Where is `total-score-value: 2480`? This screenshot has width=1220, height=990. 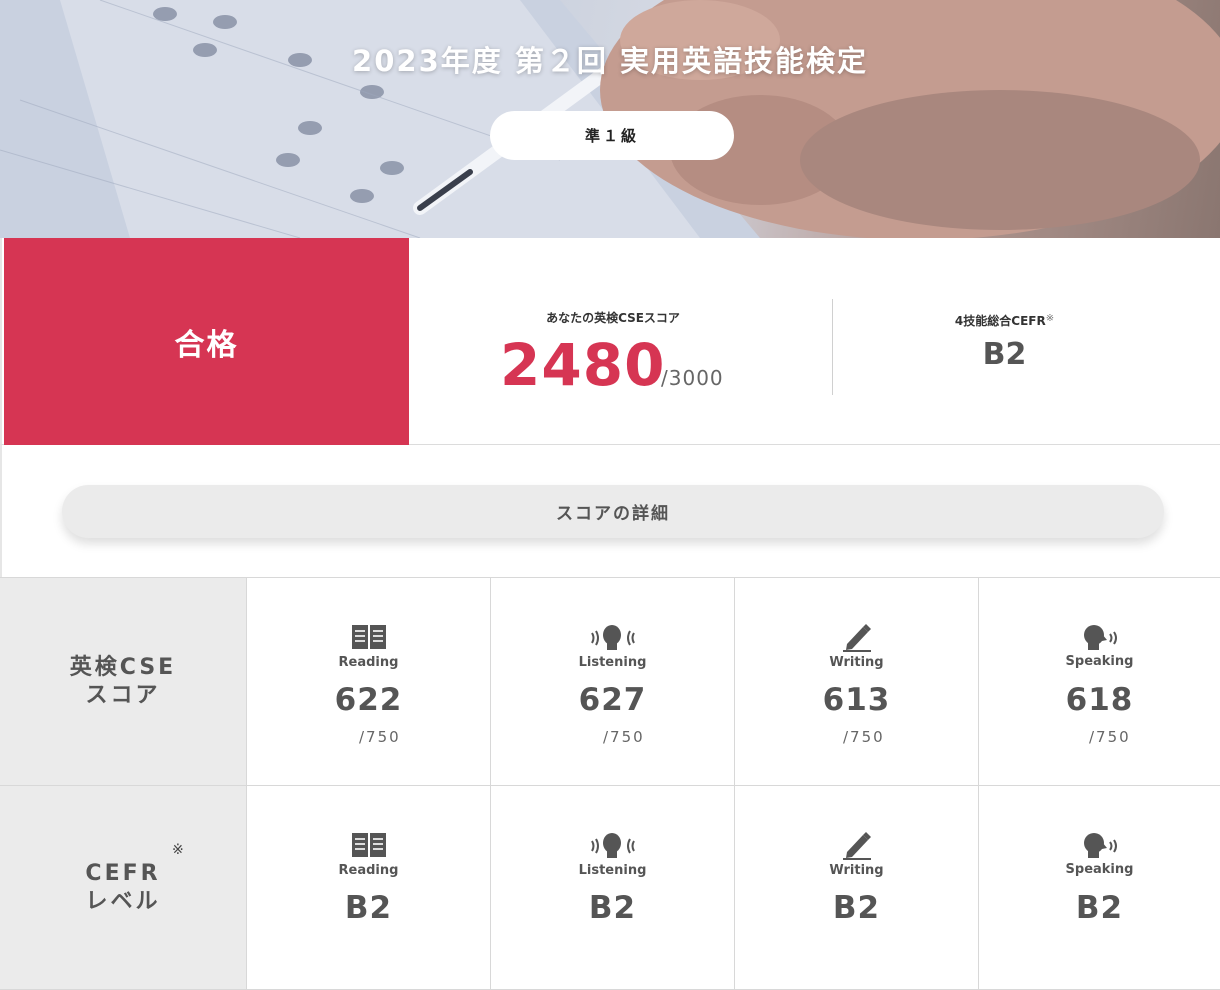
total-score-value: 2480 is located at coordinates (583, 365).